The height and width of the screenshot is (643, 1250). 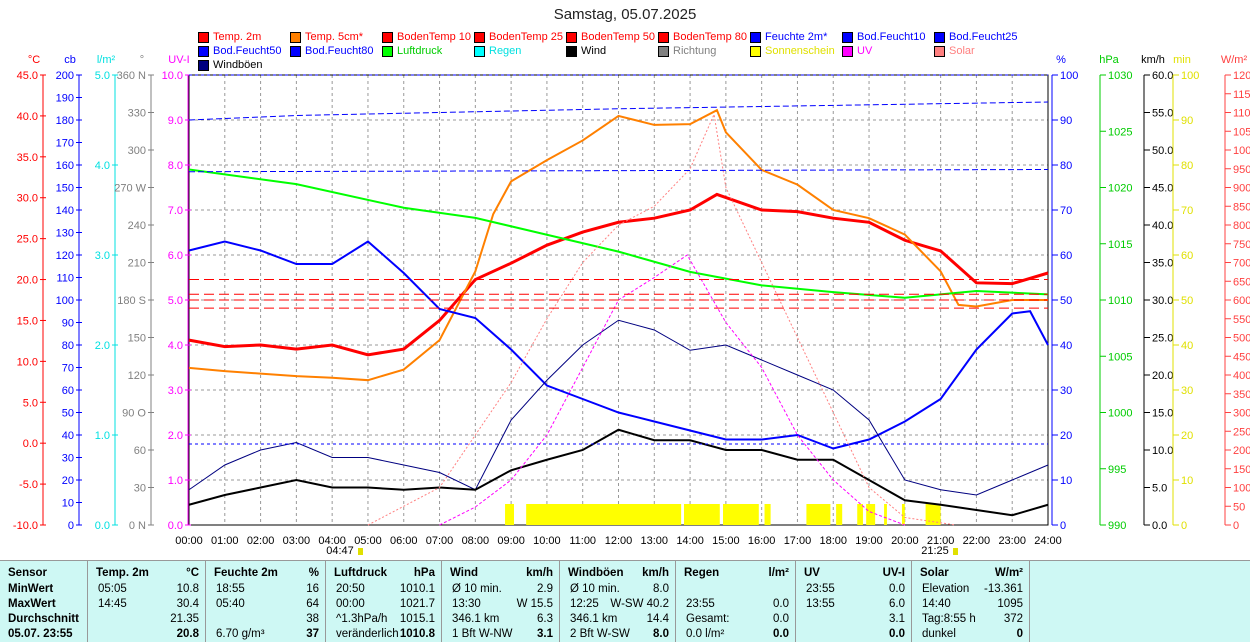 What do you see at coordinates (44, 574) in the screenshot?
I see `table-header: Sensor` at bounding box center [44, 574].